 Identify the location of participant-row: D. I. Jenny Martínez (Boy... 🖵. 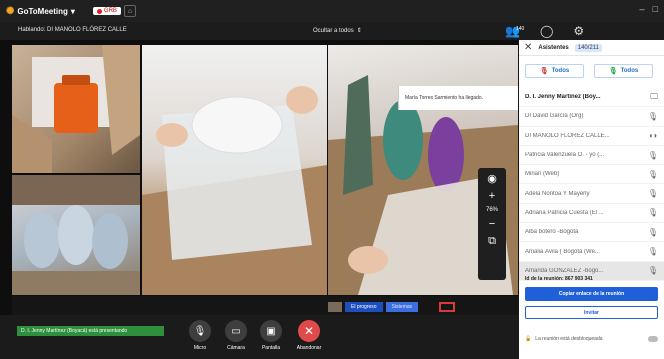
(591, 98).